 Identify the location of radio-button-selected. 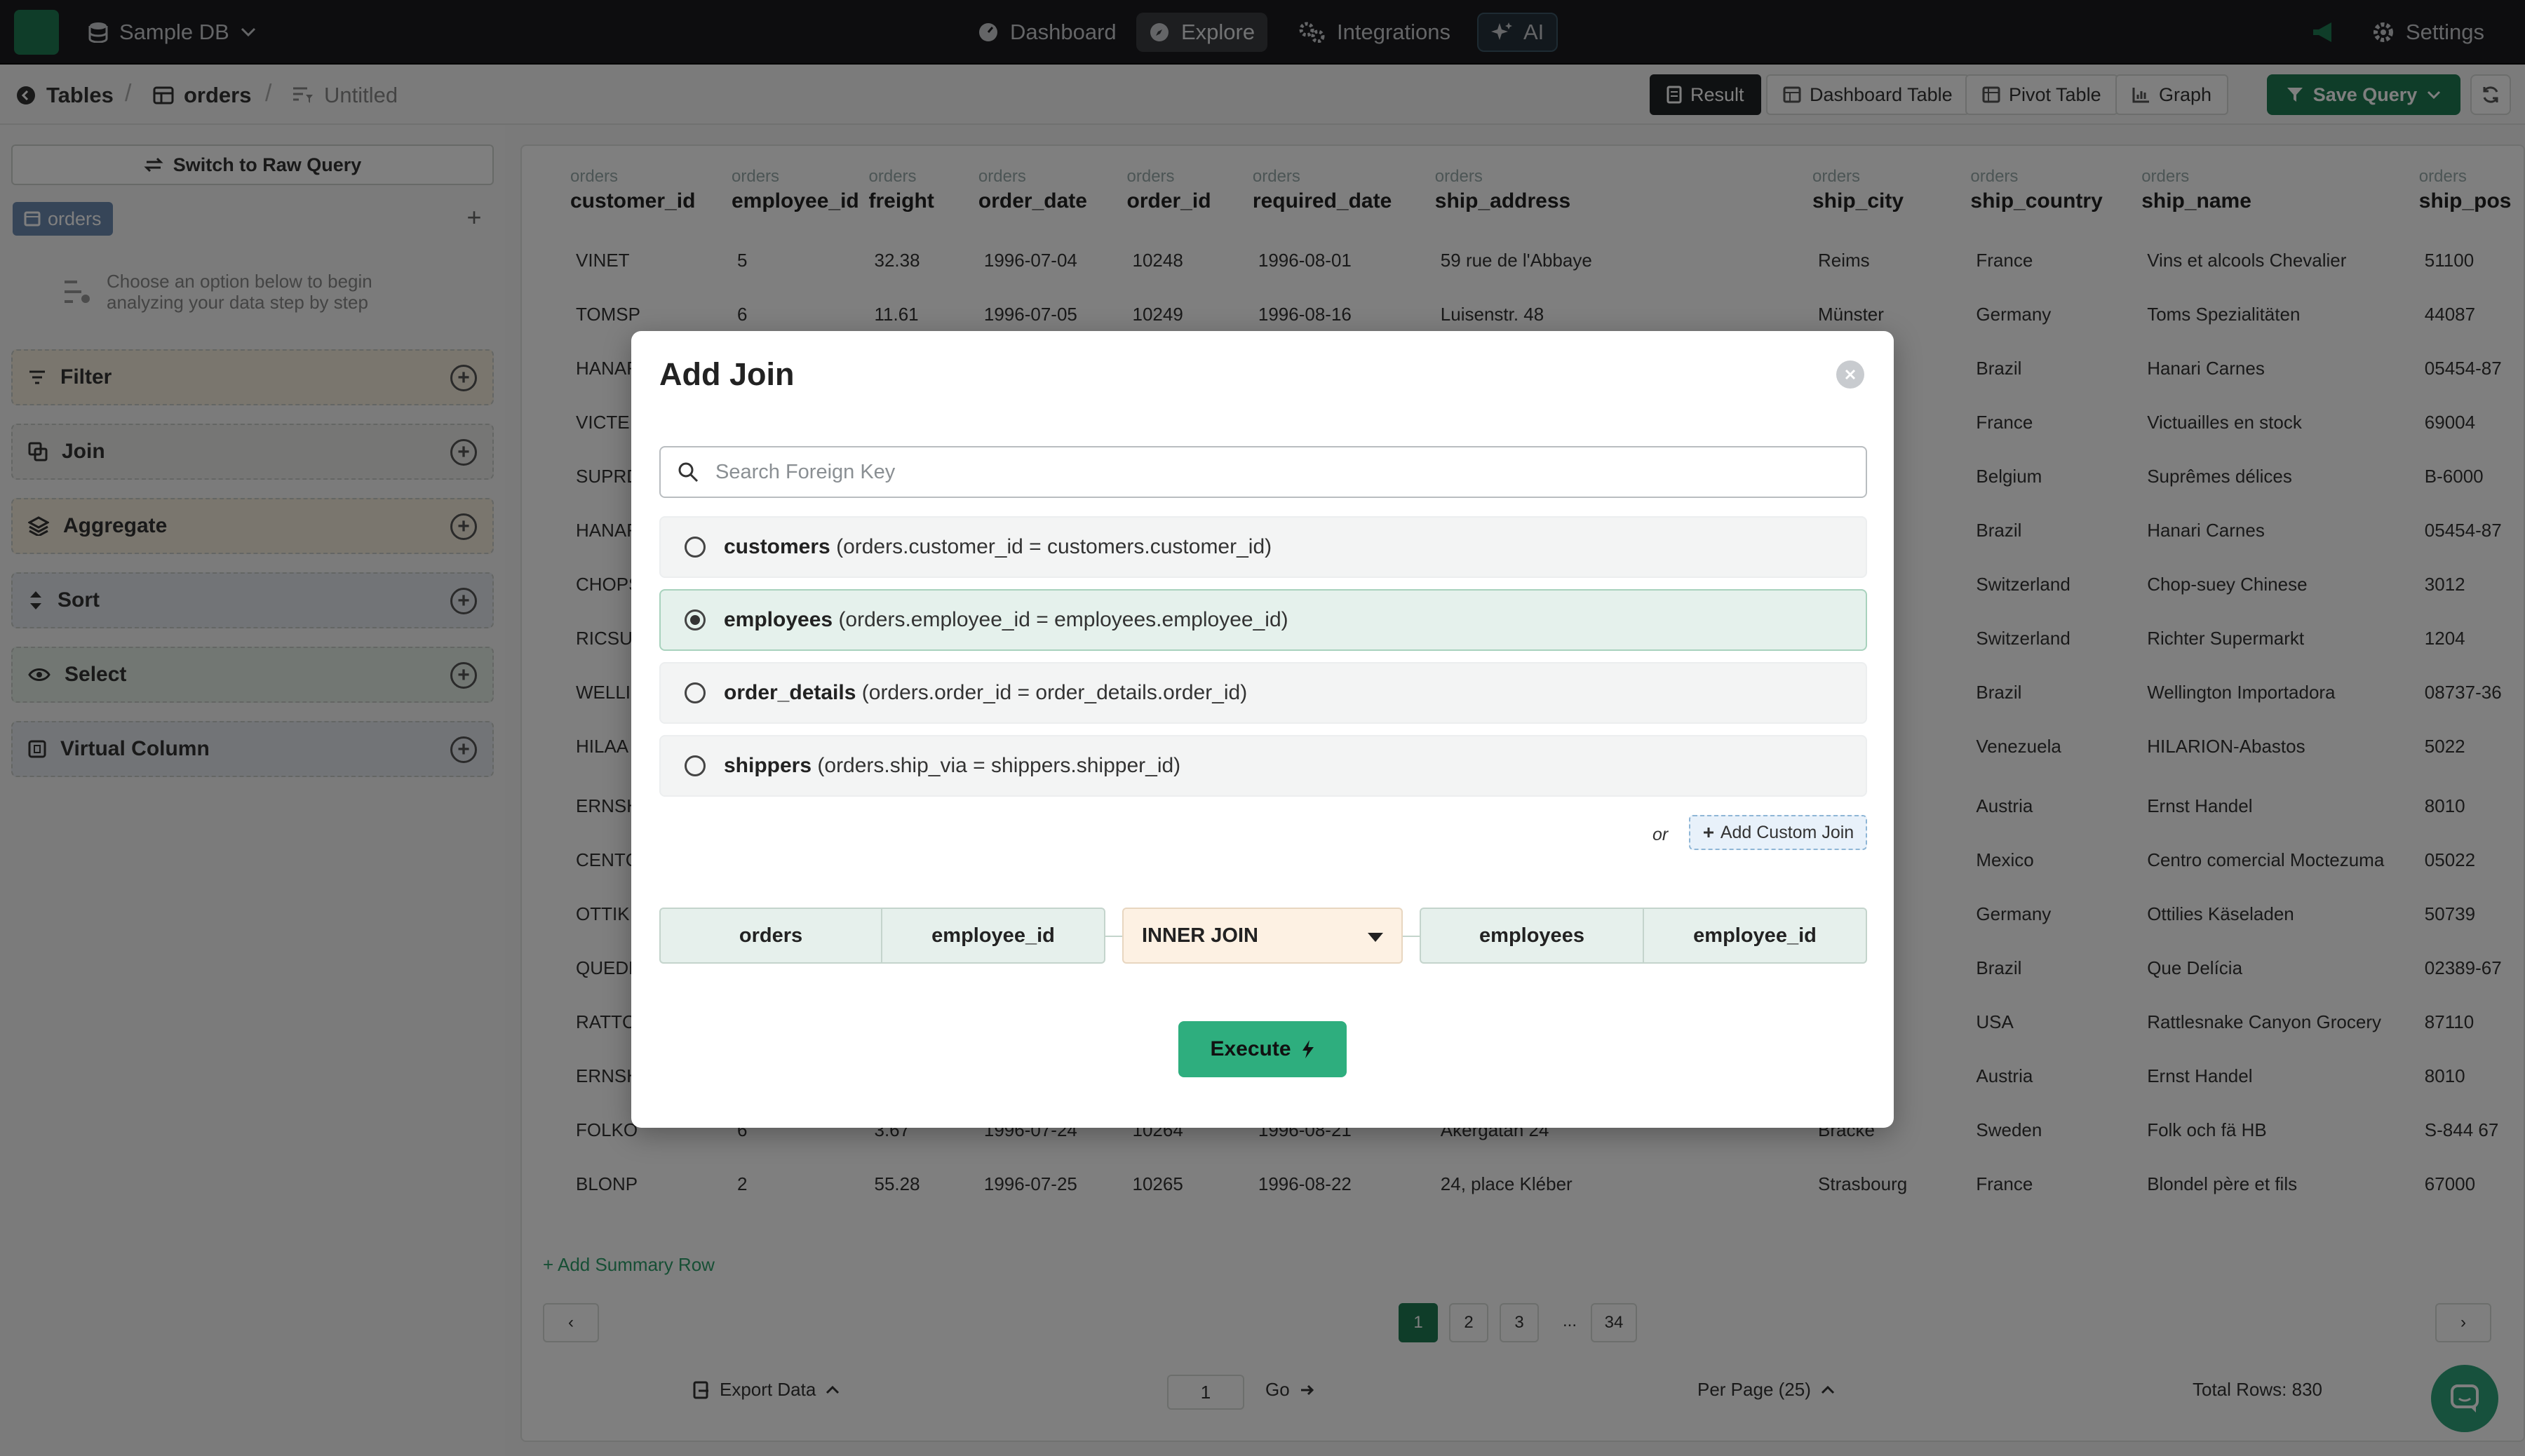
(695, 620).